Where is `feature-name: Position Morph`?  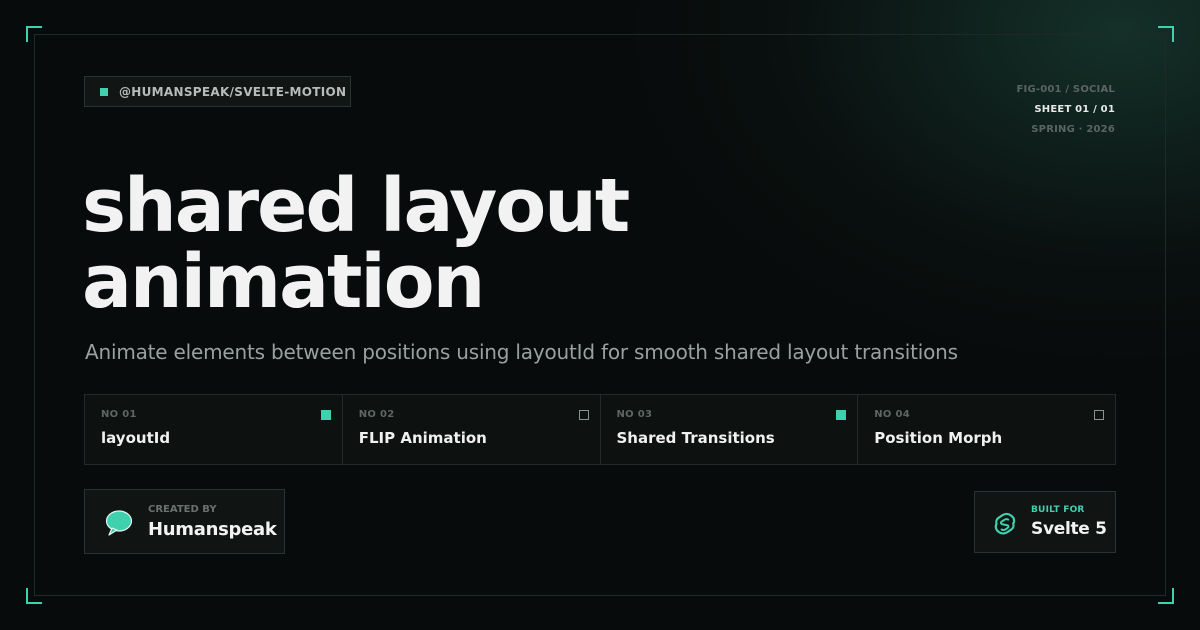 feature-name: Position Morph is located at coordinates (938, 438).